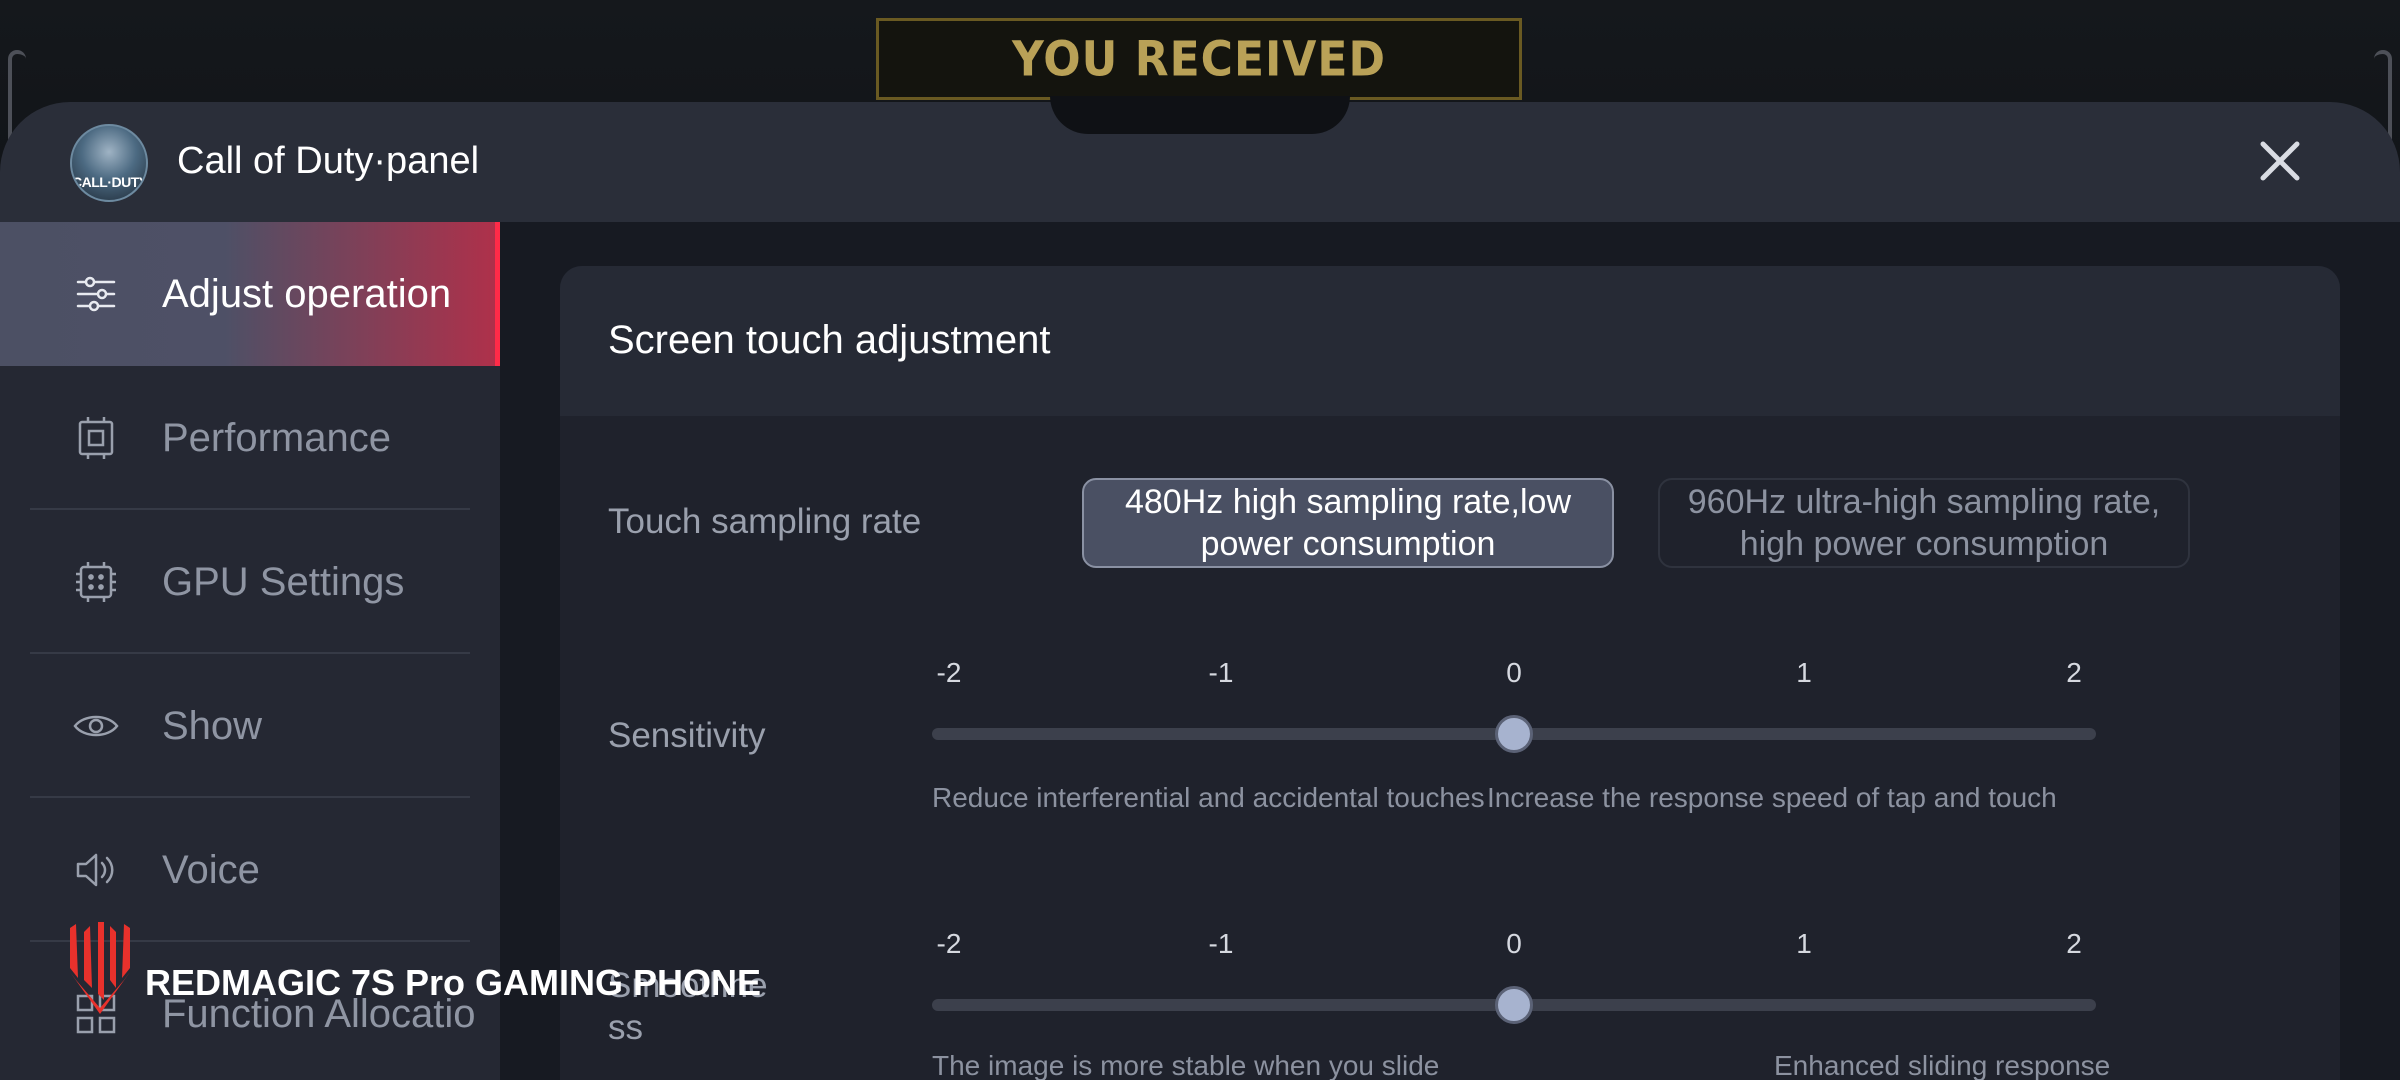 The height and width of the screenshot is (1080, 2400). I want to click on sidebar-item-voice: Voice, so click(250, 870).